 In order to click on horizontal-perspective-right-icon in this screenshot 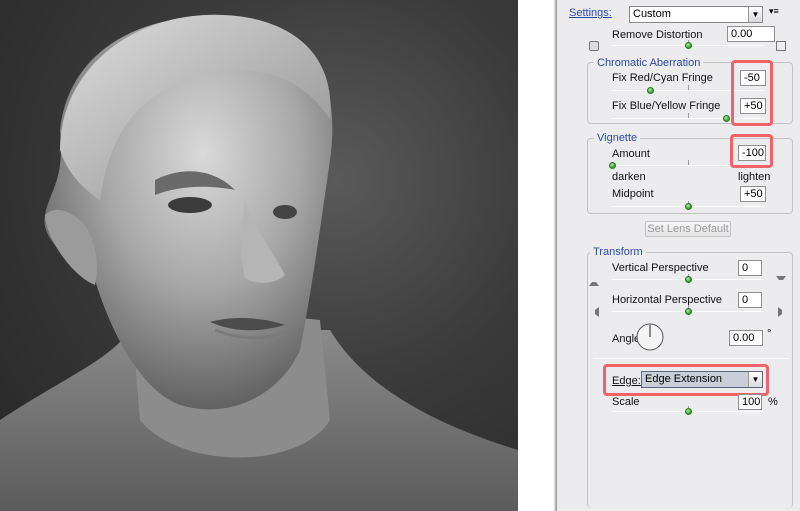, I will do `click(783, 312)`.